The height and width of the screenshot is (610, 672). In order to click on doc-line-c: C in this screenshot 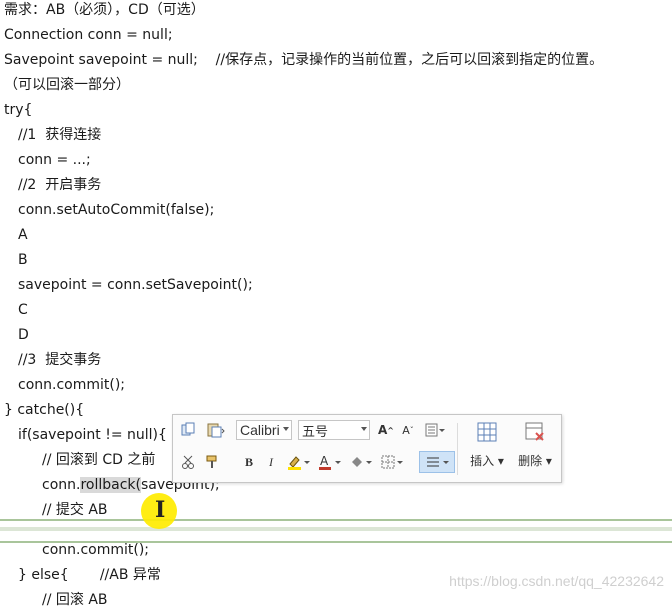, I will do `click(23, 310)`.